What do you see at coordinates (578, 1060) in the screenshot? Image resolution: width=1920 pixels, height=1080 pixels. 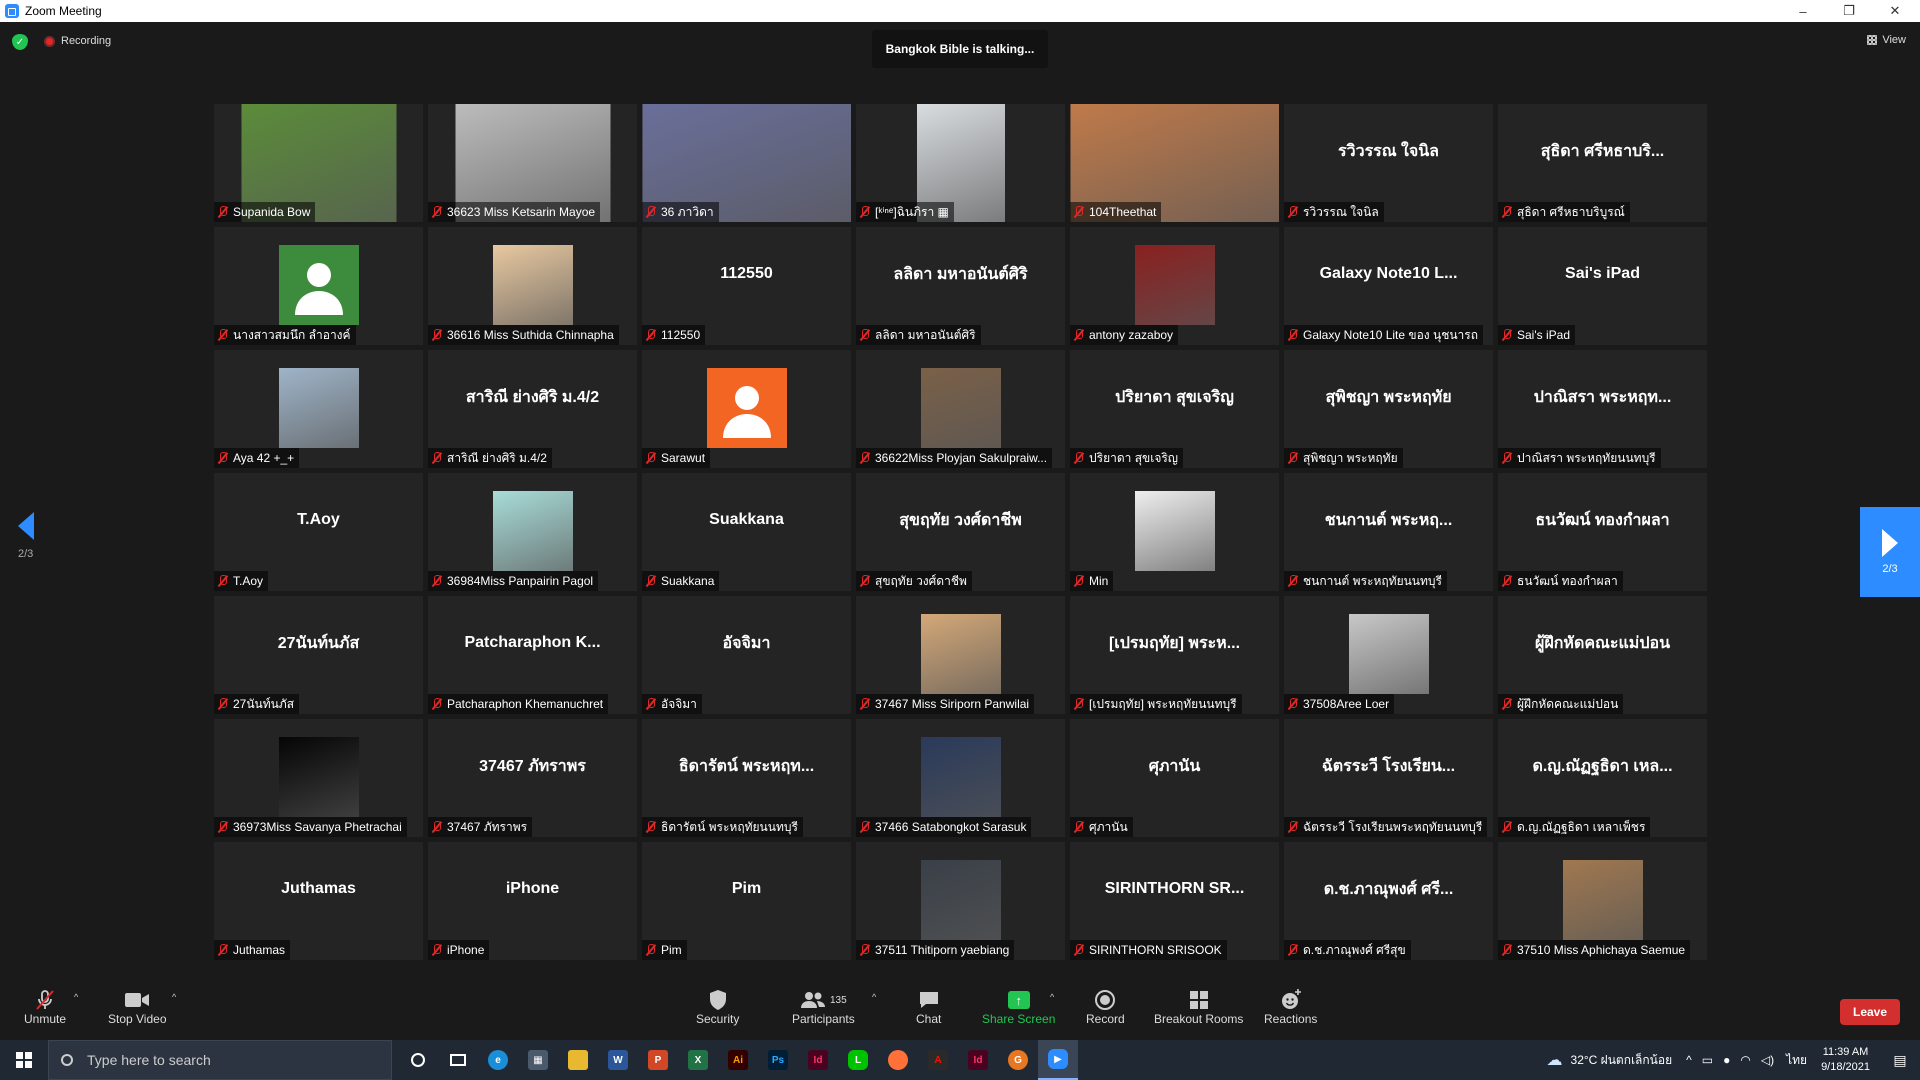 I see `file-explorer-icon` at bounding box center [578, 1060].